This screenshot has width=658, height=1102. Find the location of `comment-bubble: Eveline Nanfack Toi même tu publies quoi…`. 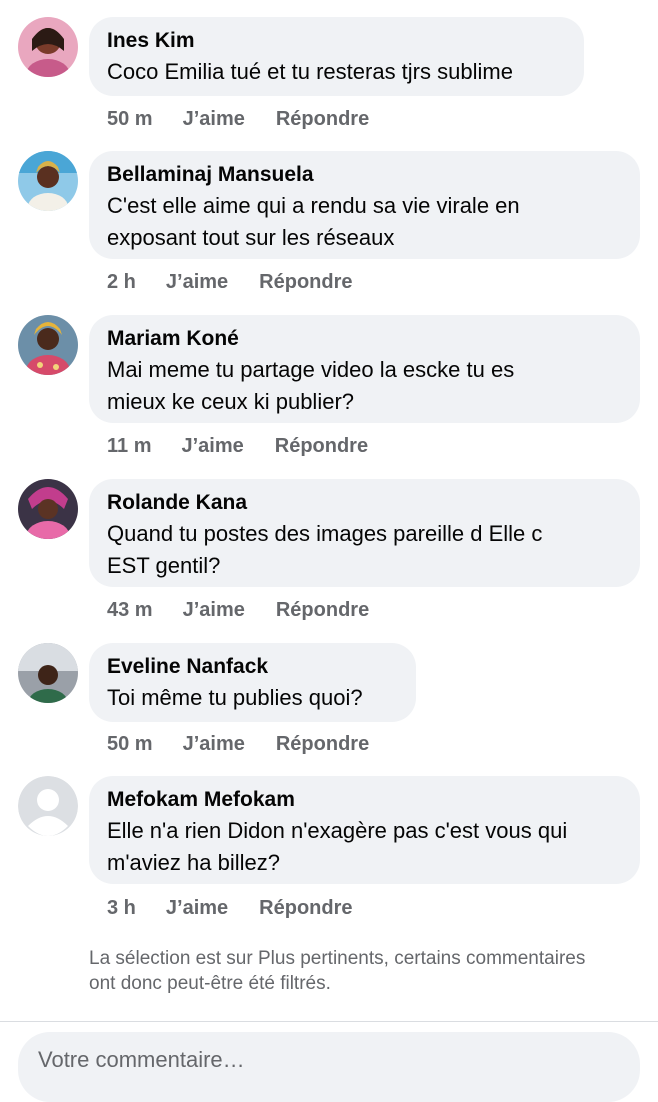

comment-bubble: Eveline Nanfack Toi même tu publies quoi… is located at coordinates (252, 682).